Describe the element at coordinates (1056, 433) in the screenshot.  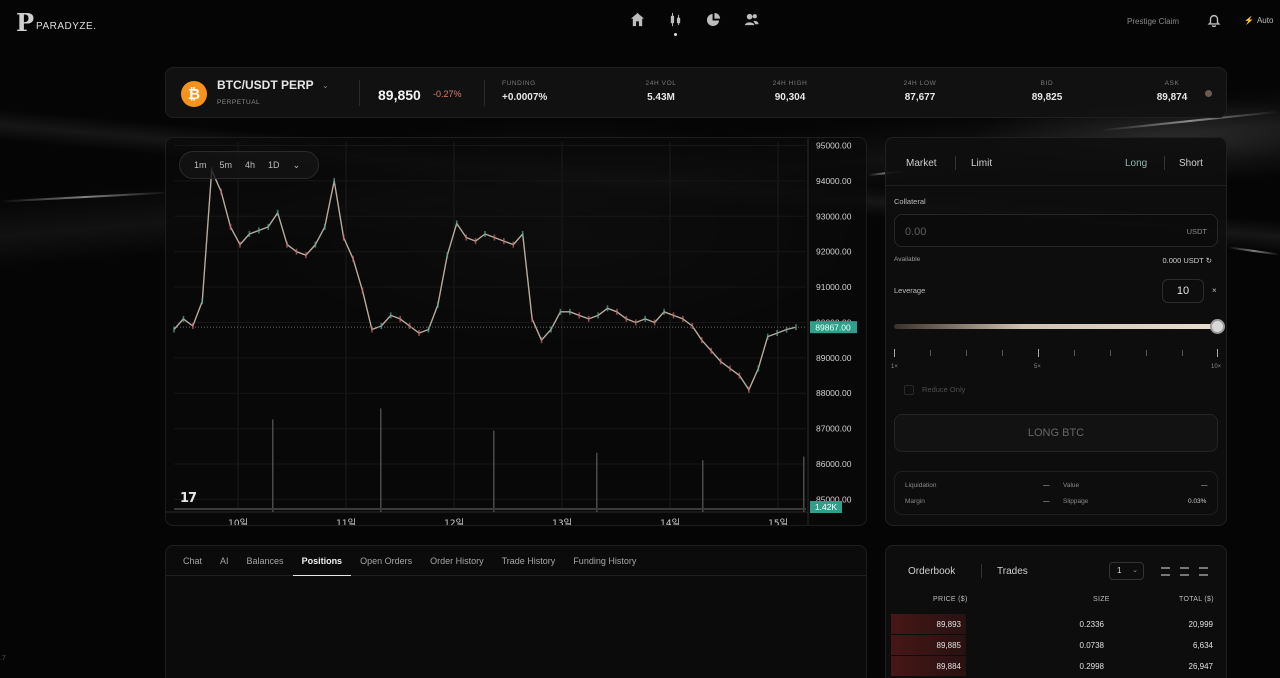
I see `submit-long-button: LONG BTC` at that location.